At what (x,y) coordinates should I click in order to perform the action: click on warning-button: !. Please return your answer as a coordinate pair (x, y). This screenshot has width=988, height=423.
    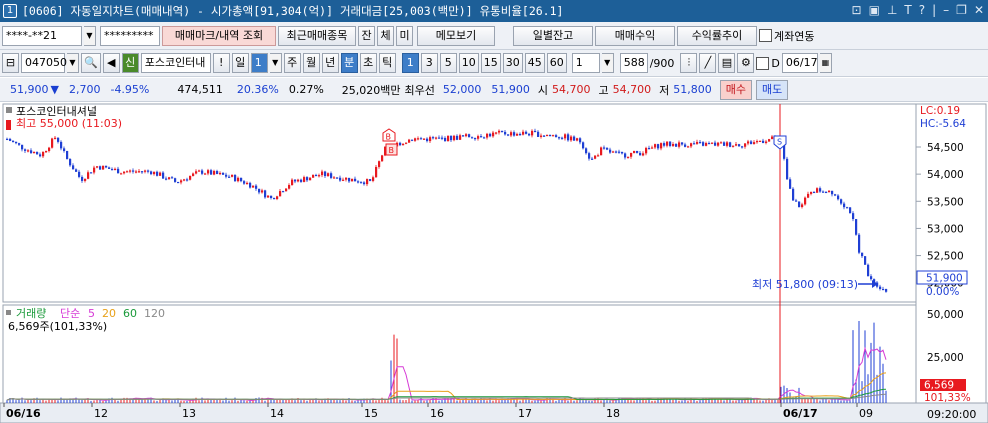
    Looking at the image, I should click on (221, 63).